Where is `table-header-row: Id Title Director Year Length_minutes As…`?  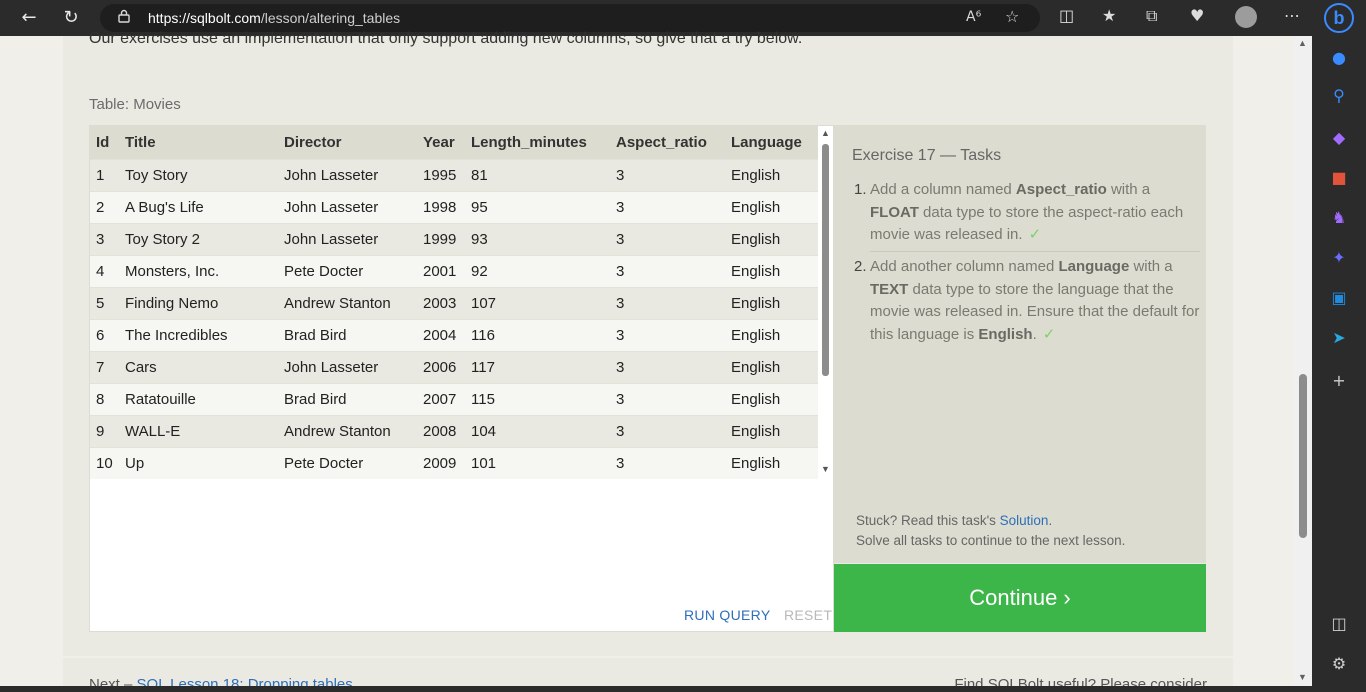 table-header-row: Id Title Director Year Length_minutes As… is located at coordinates (454, 142).